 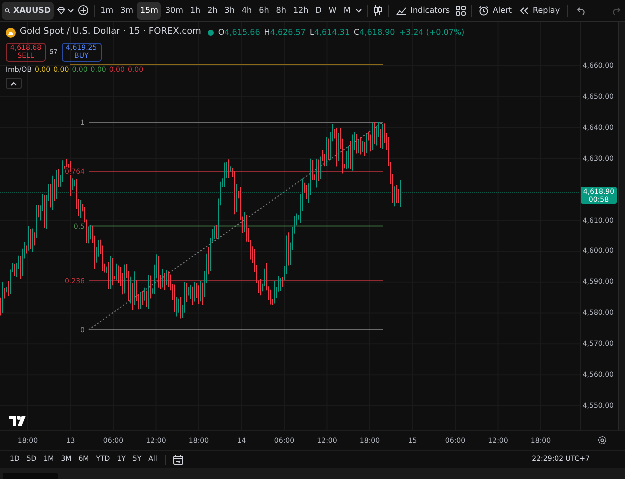 What do you see at coordinates (378, 10) in the screenshot?
I see `candlestick-icon` at bounding box center [378, 10].